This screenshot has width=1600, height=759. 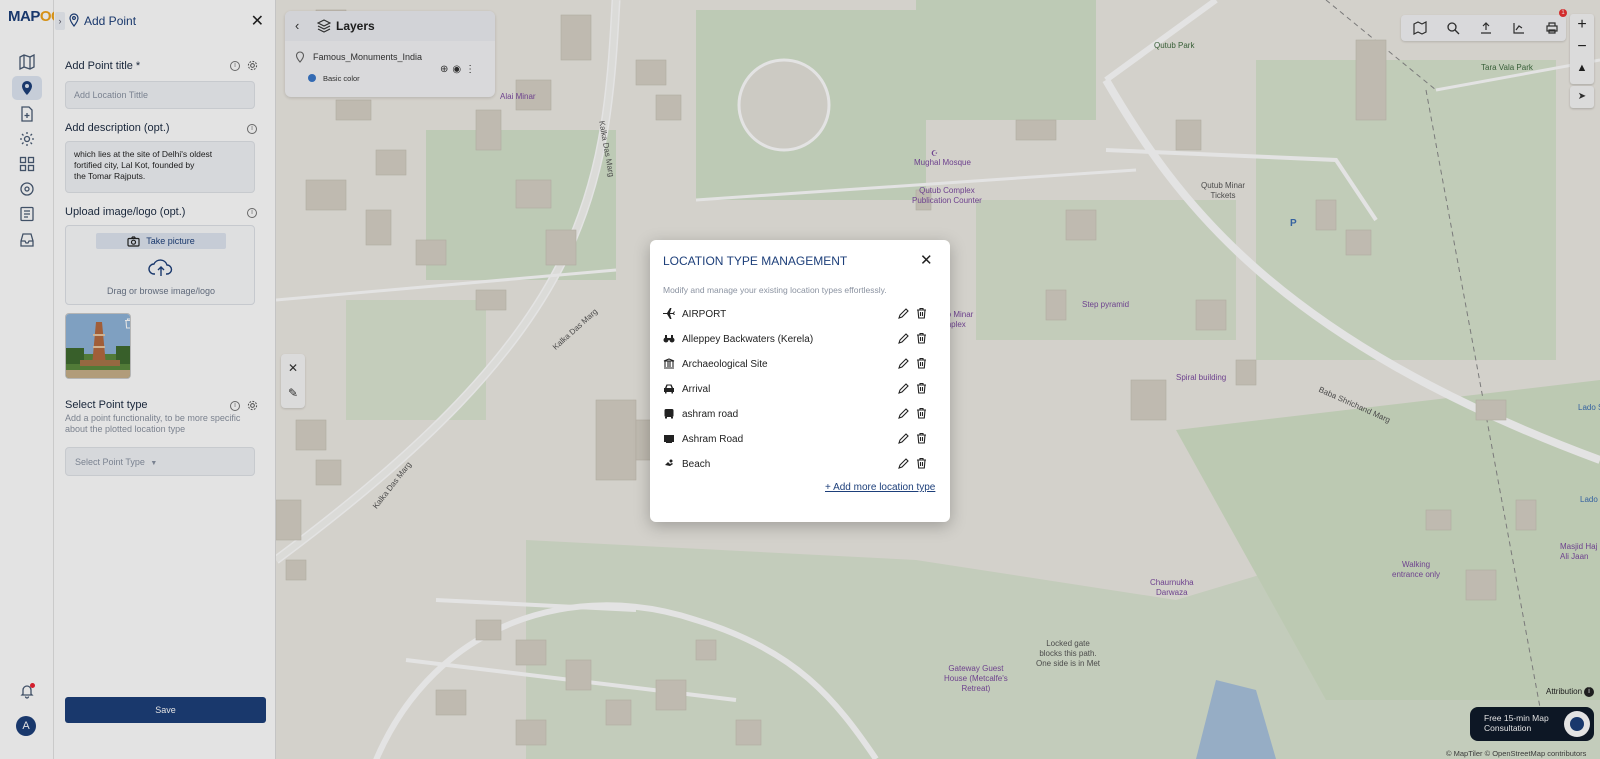 What do you see at coordinates (669, 462) in the screenshot?
I see `swimmer-icon` at bounding box center [669, 462].